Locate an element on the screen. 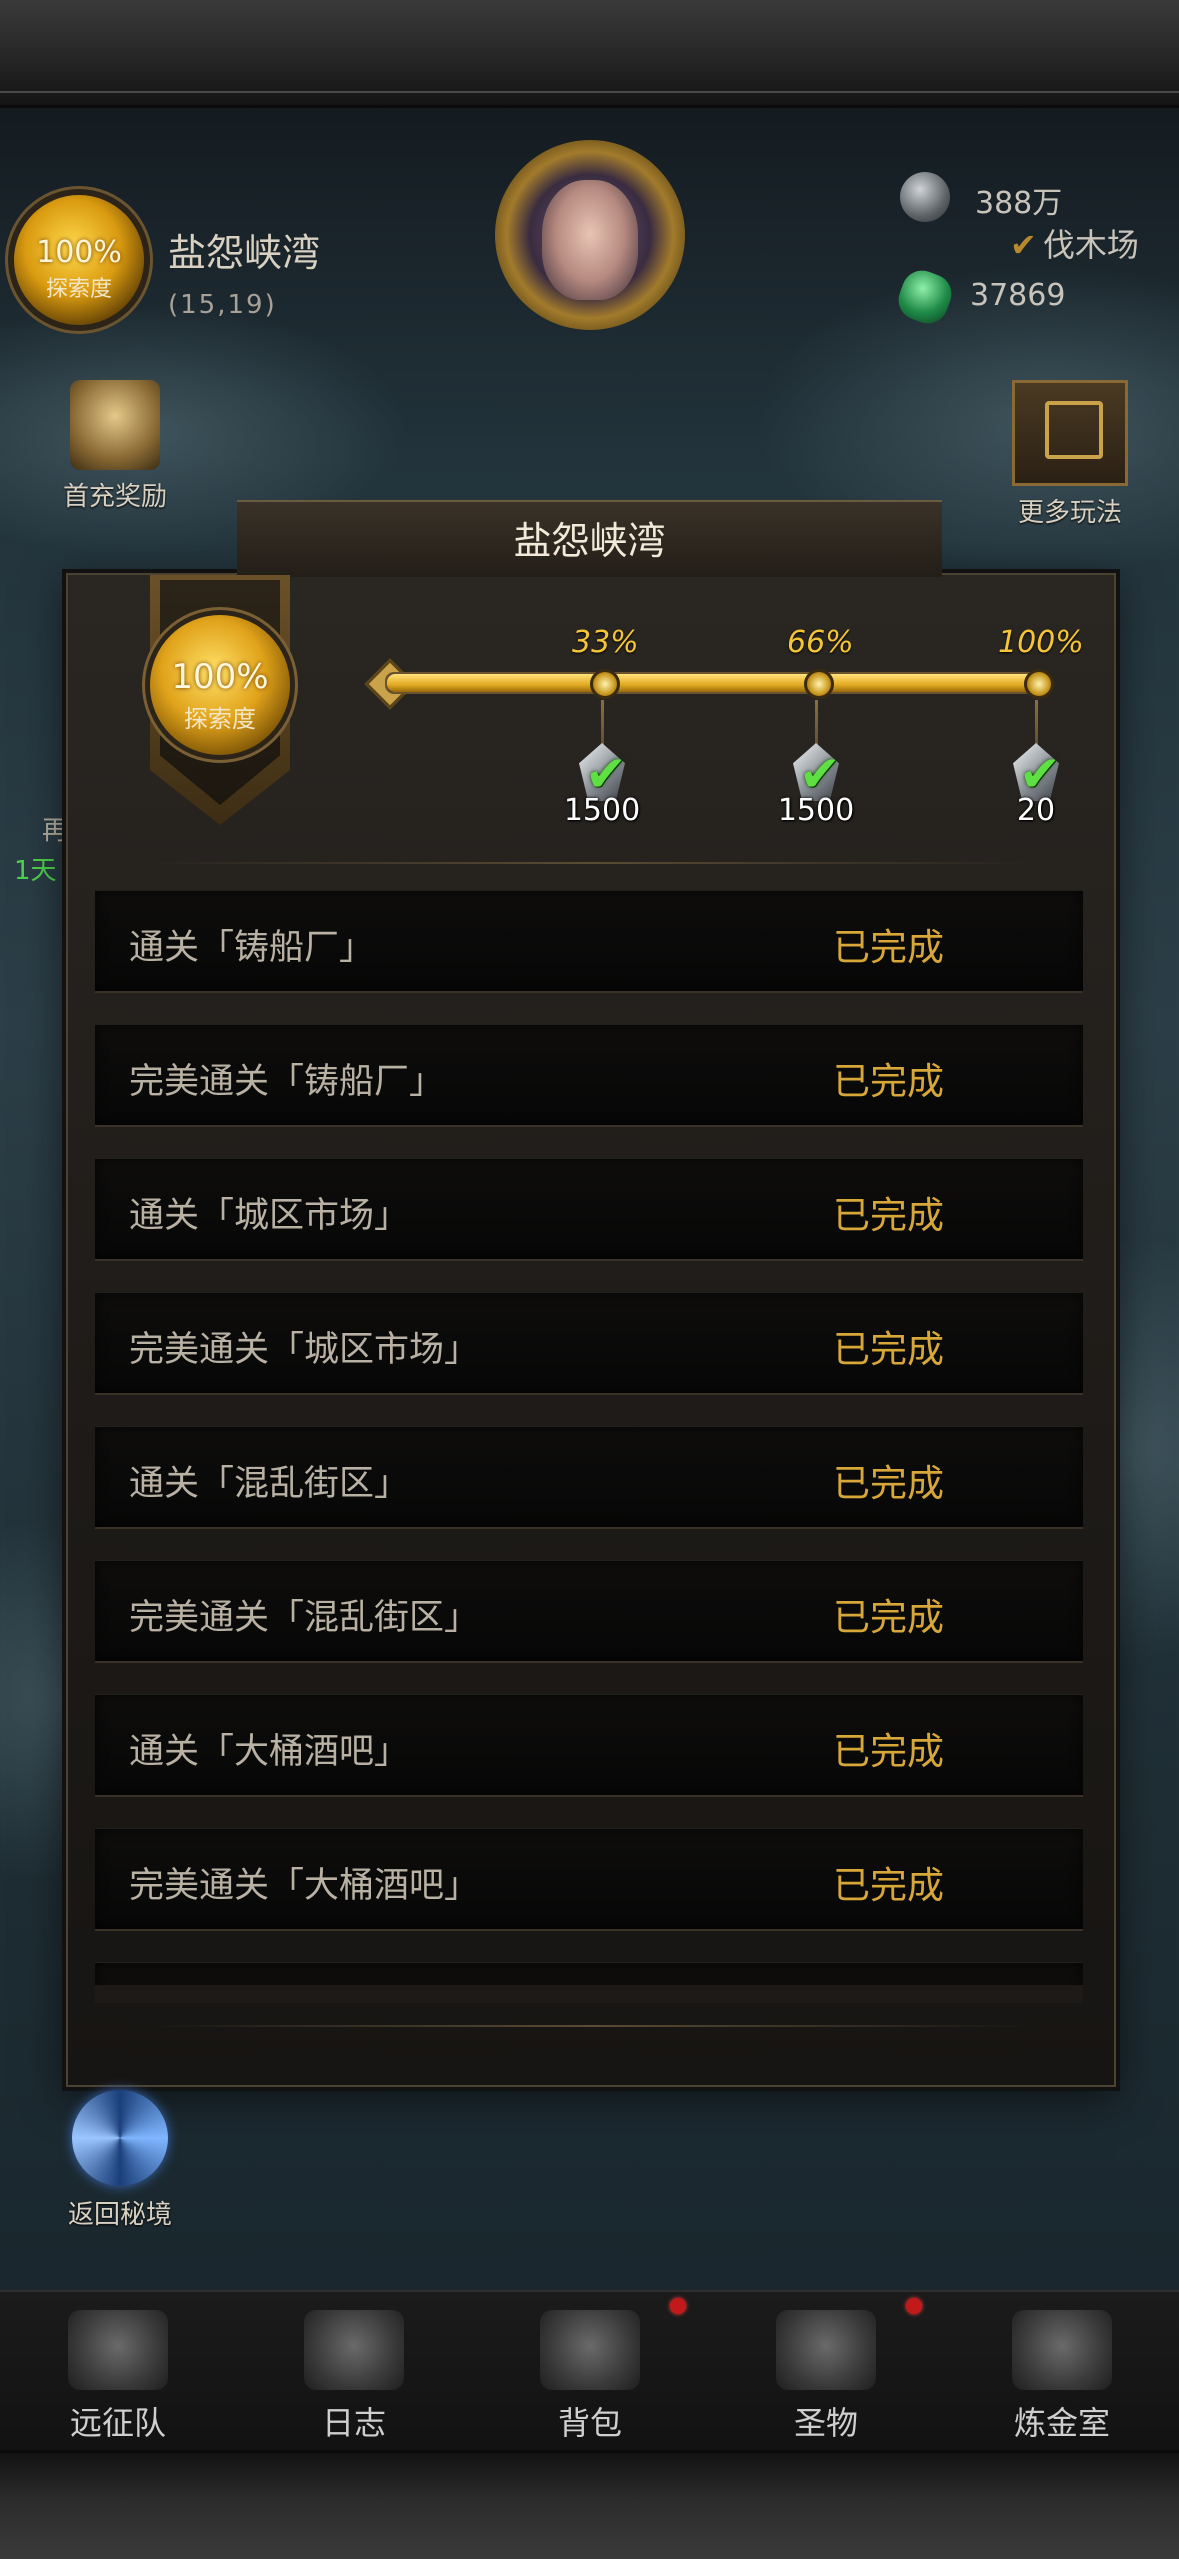 The height and width of the screenshot is (2559, 1179). area-progress-label: 探索度 is located at coordinates (78, 289).